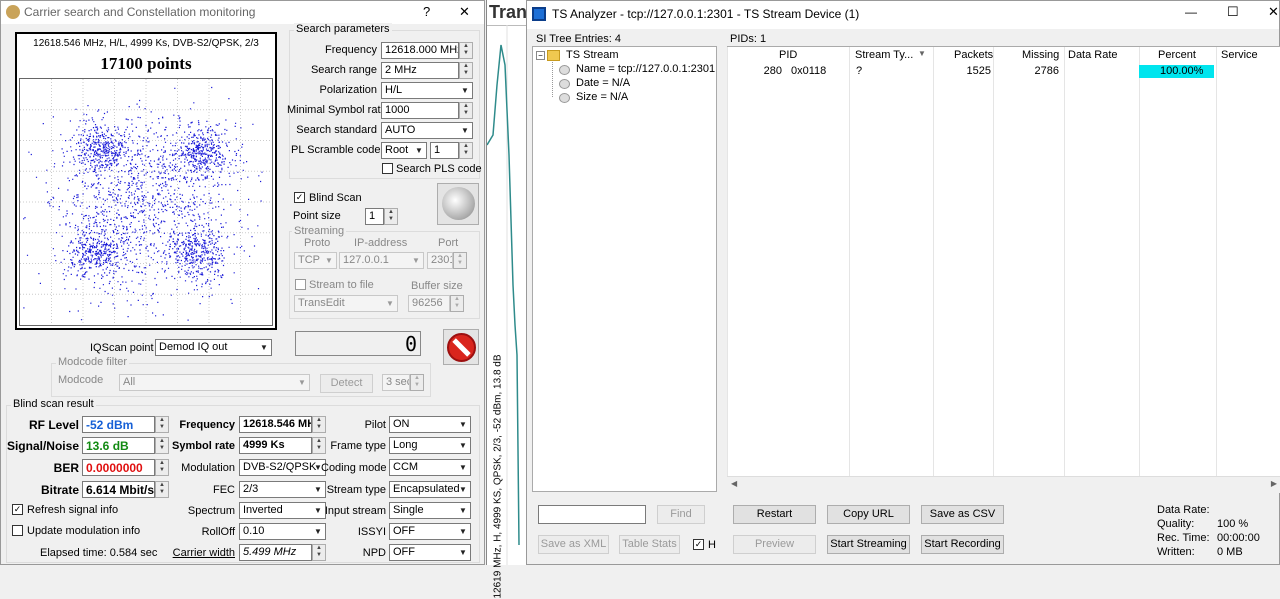  I want to click on maximize-button: ☐, so click(1233, 12).